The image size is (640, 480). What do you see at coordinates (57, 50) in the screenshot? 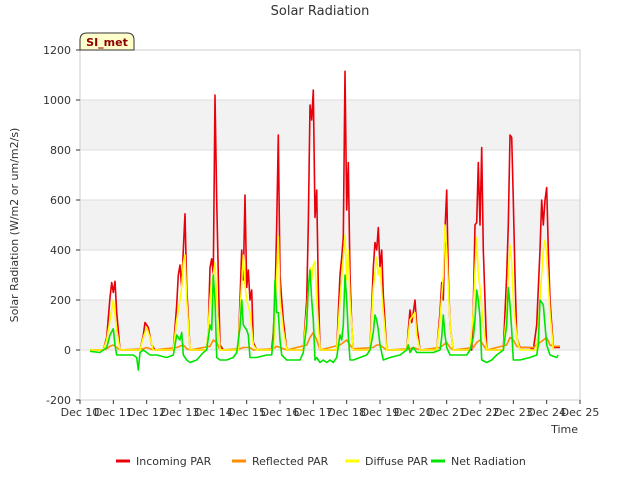
I see `y-tick-label: 1200` at bounding box center [57, 50].